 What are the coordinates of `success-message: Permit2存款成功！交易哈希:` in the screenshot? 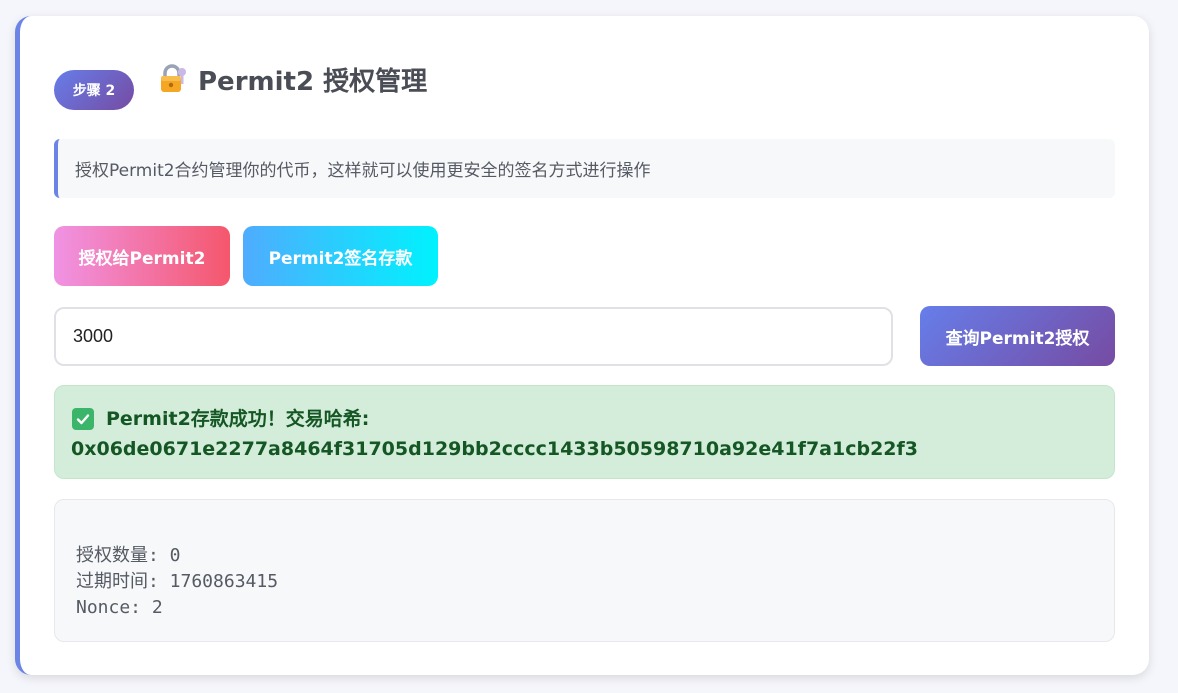 It's located at (238, 419).